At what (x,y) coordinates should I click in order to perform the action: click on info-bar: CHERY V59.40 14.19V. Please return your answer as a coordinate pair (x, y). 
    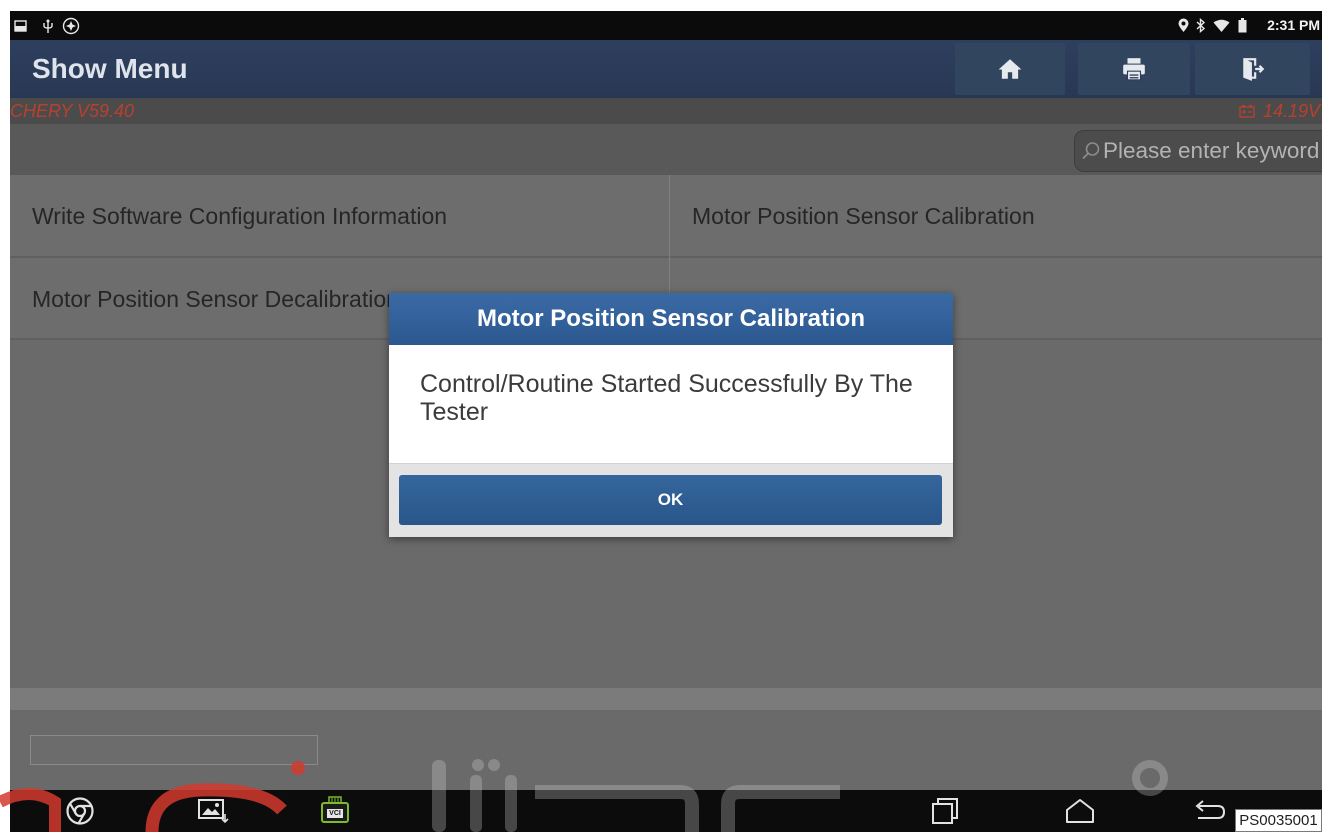
    Looking at the image, I should click on (666, 111).